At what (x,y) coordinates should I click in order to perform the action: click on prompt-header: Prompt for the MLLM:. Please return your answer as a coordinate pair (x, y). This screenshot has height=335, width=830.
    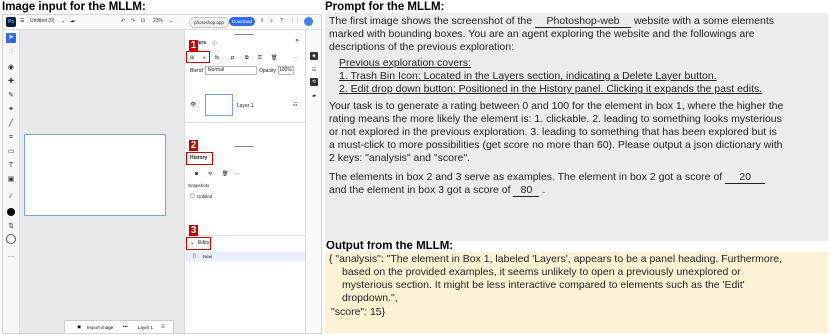
    Looking at the image, I should click on (385, 7).